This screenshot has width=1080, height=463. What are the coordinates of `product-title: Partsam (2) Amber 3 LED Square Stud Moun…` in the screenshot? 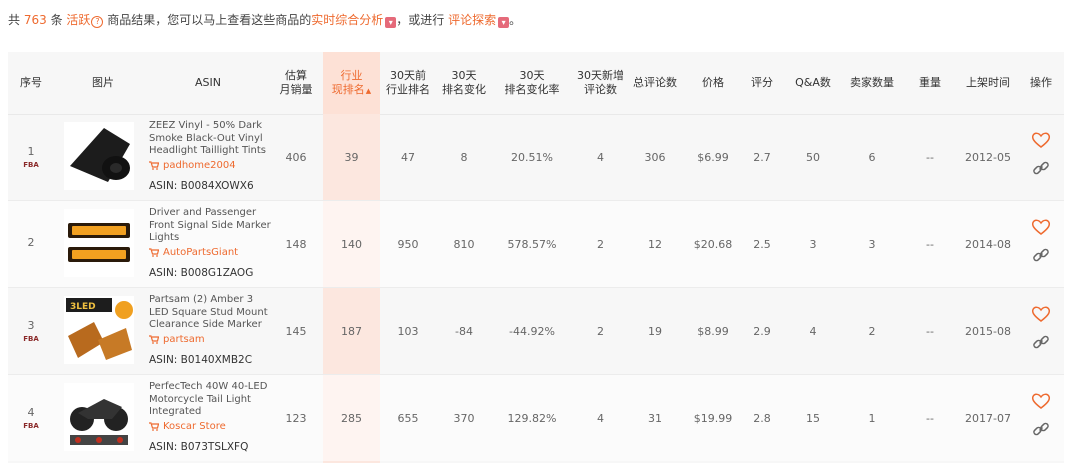 It's located at (210, 313).